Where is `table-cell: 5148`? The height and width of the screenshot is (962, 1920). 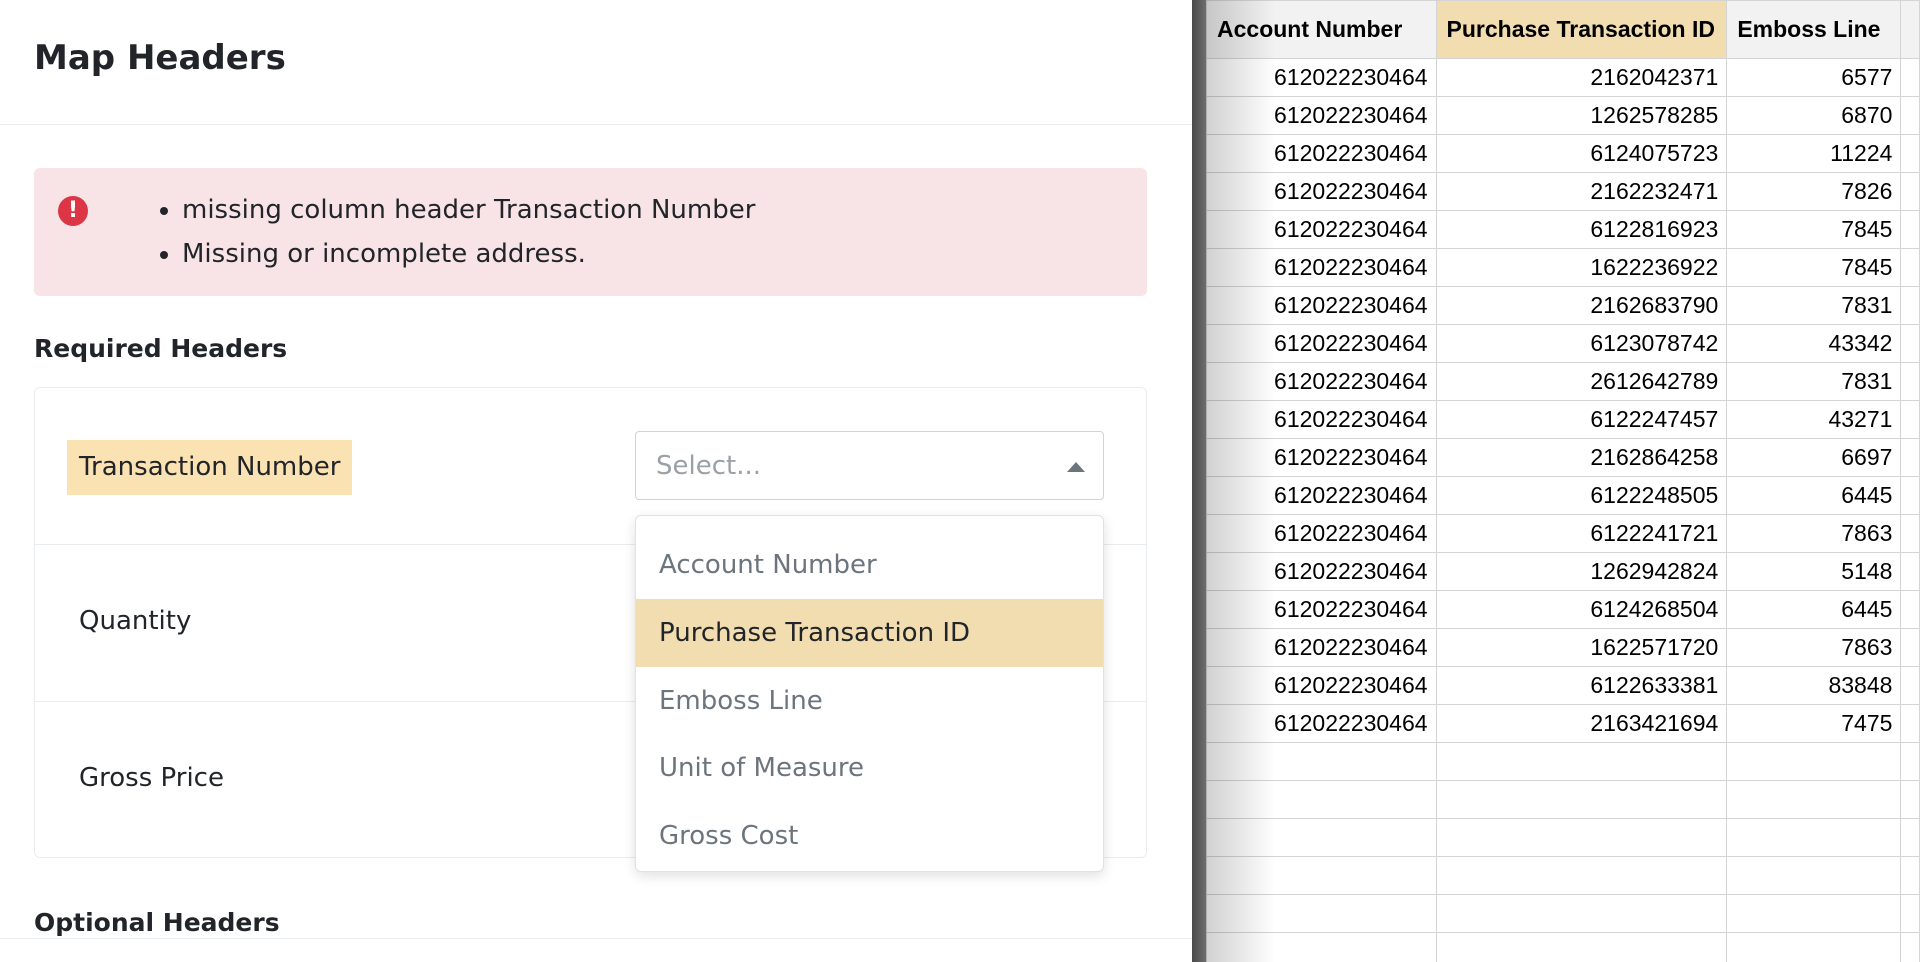
table-cell: 5148 is located at coordinates (1814, 571).